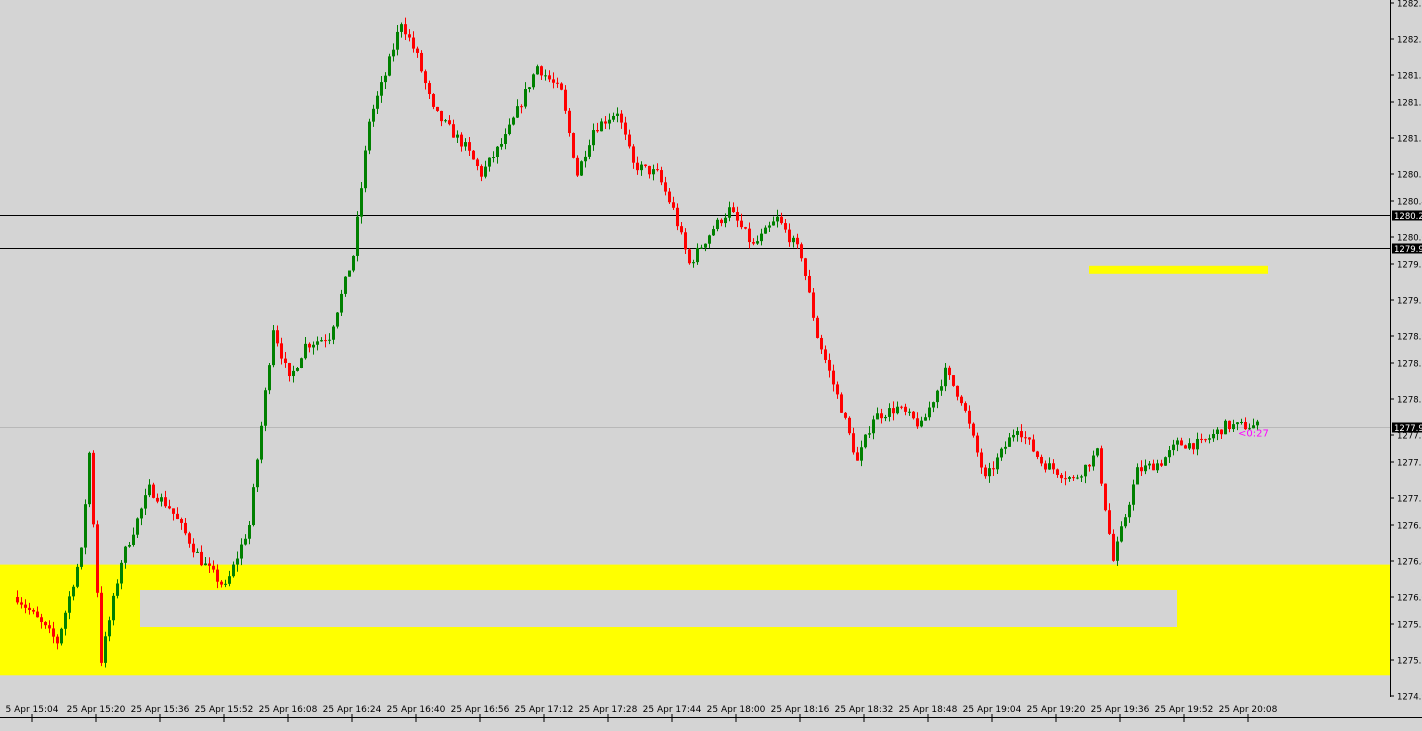  What do you see at coordinates (1409, 662) in the screenshot?
I see `price-tick-label: 1275.3` at bounding box center [1409, 662].